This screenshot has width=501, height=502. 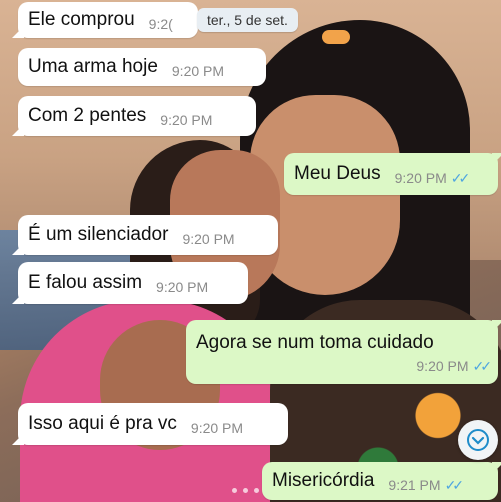 What do you see at coordinates (98, 234) in the screenshot?
I see `message-text: É um silenciador` at bounding box center [98, 234].